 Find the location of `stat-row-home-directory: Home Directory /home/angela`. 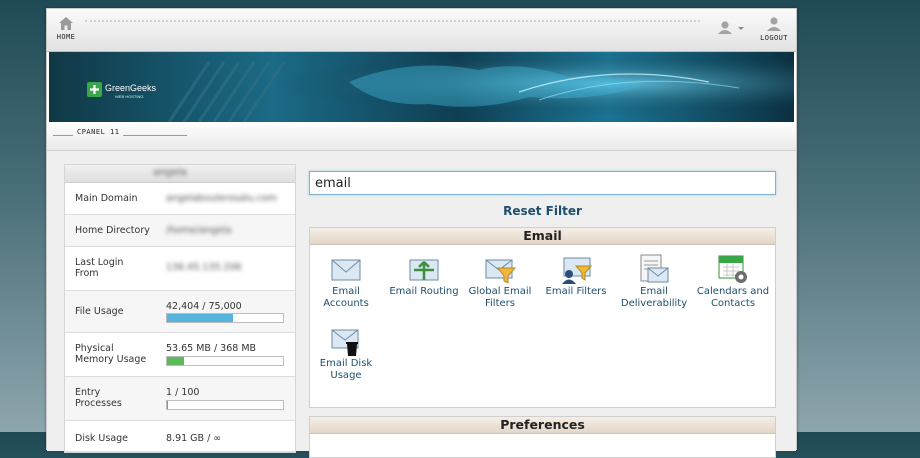

stat-row-home-directory: Home Directory /home/angela is located at coordinates (180, 231).